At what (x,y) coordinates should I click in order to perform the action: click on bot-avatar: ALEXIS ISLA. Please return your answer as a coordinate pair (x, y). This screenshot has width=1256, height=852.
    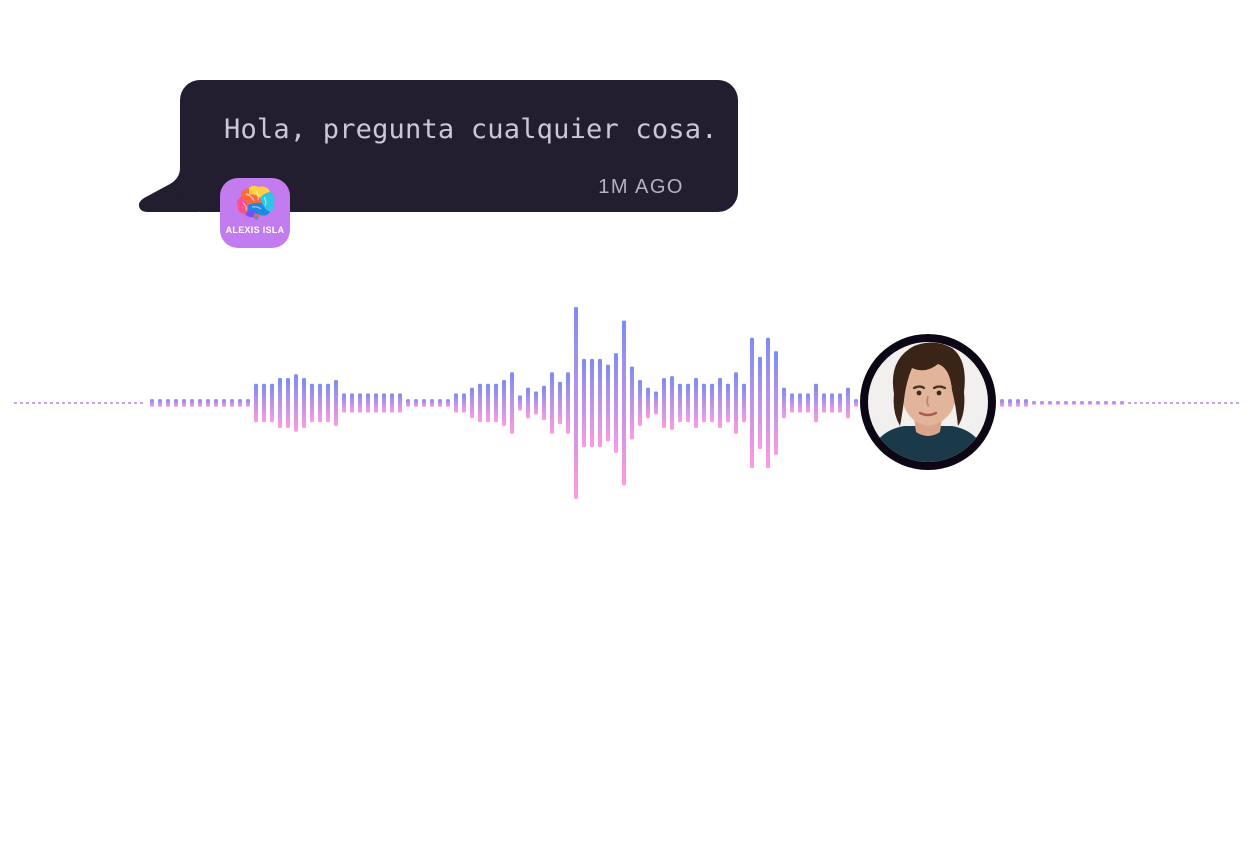
    Looking at the image, I should click on (255, 213).